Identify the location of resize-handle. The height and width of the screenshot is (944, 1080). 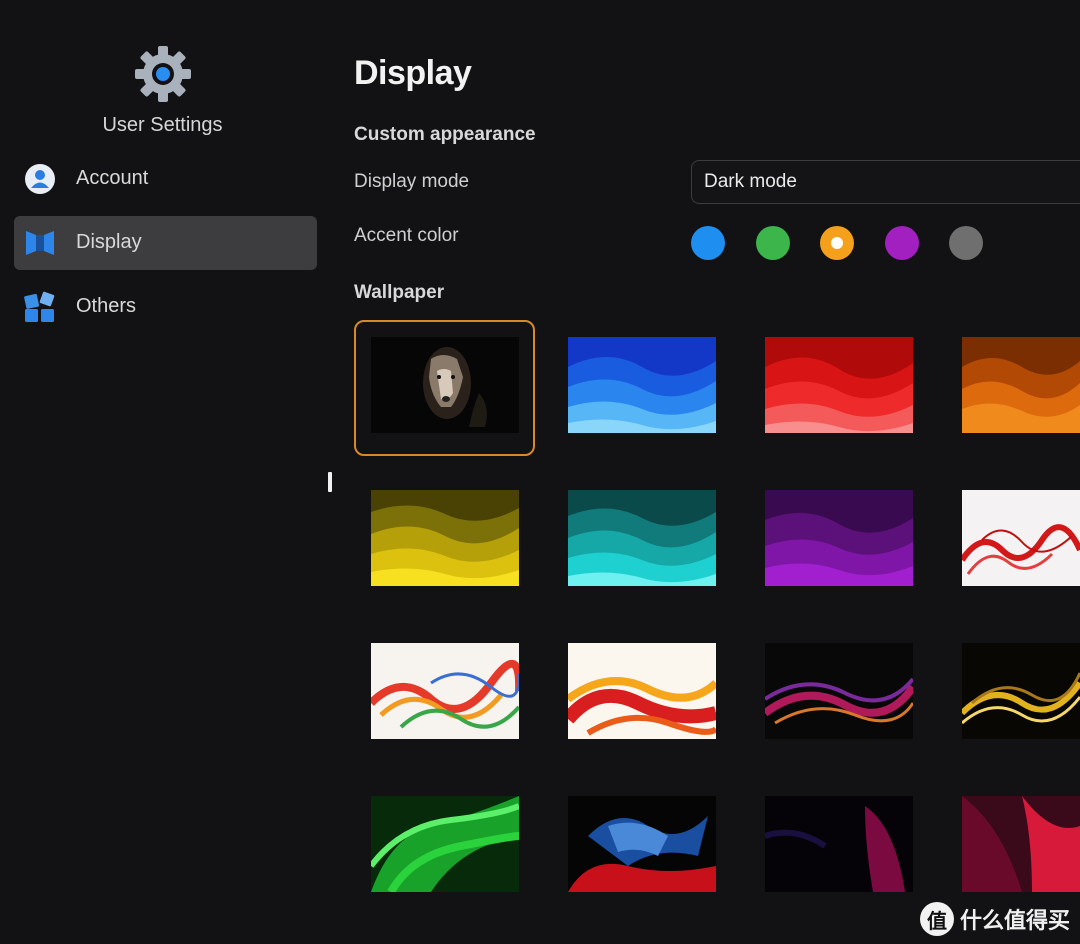
(330, 482).